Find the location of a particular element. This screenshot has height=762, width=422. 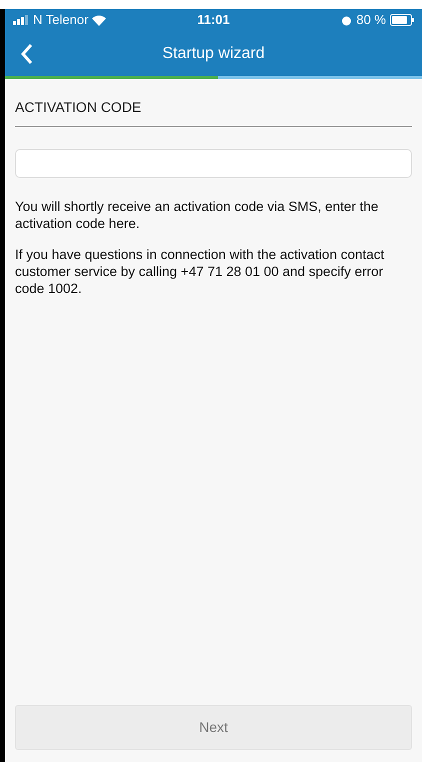

battery-icon is located at coordinates (402, 20).